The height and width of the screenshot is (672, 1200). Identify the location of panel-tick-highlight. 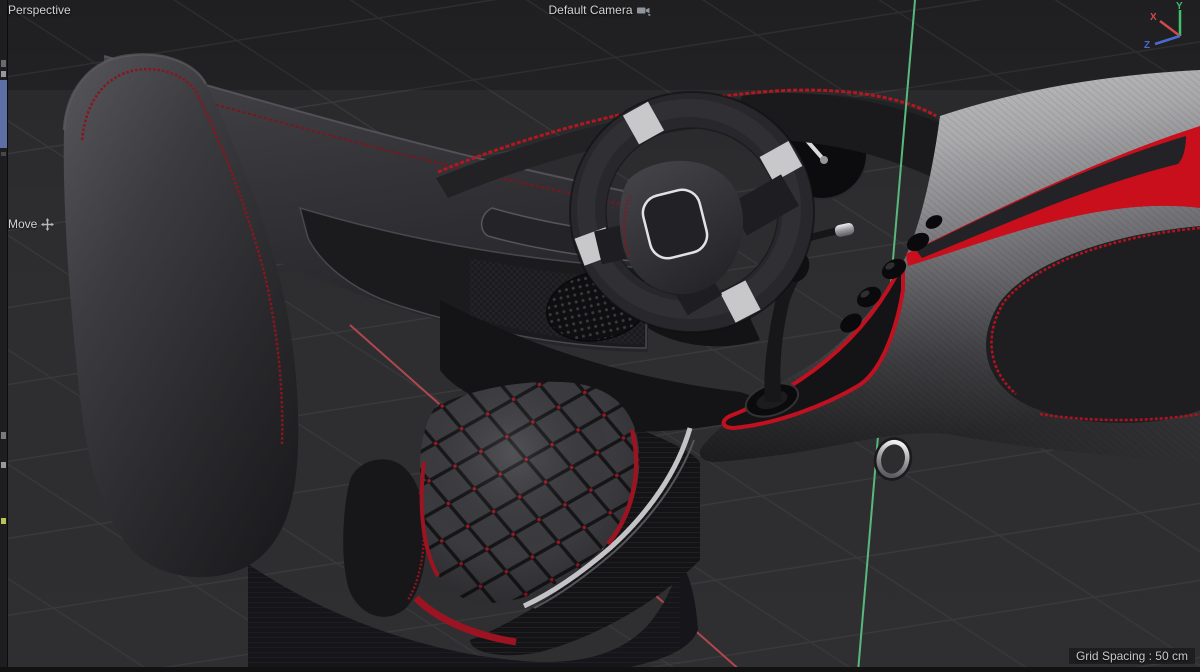
(3, 521).